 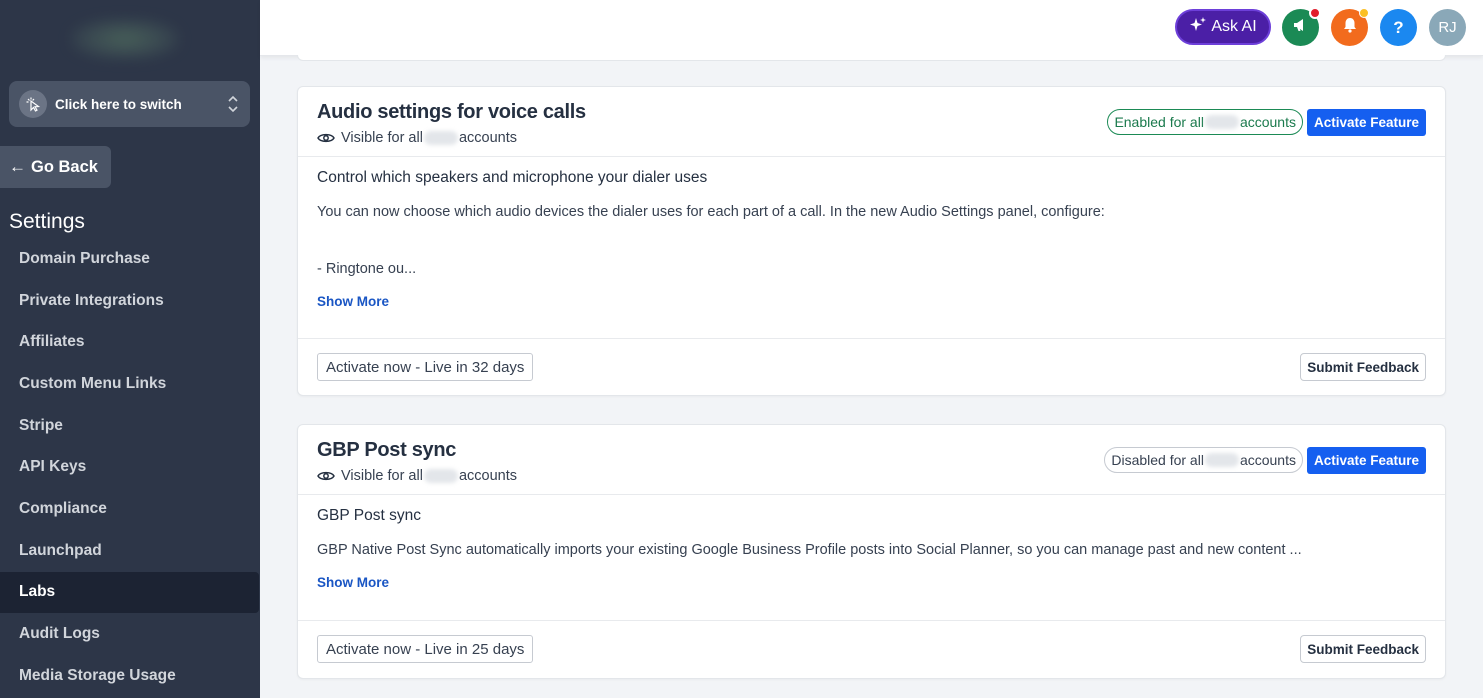 I want to click on chevron-up-down-icon, so click(x=233, y=104).